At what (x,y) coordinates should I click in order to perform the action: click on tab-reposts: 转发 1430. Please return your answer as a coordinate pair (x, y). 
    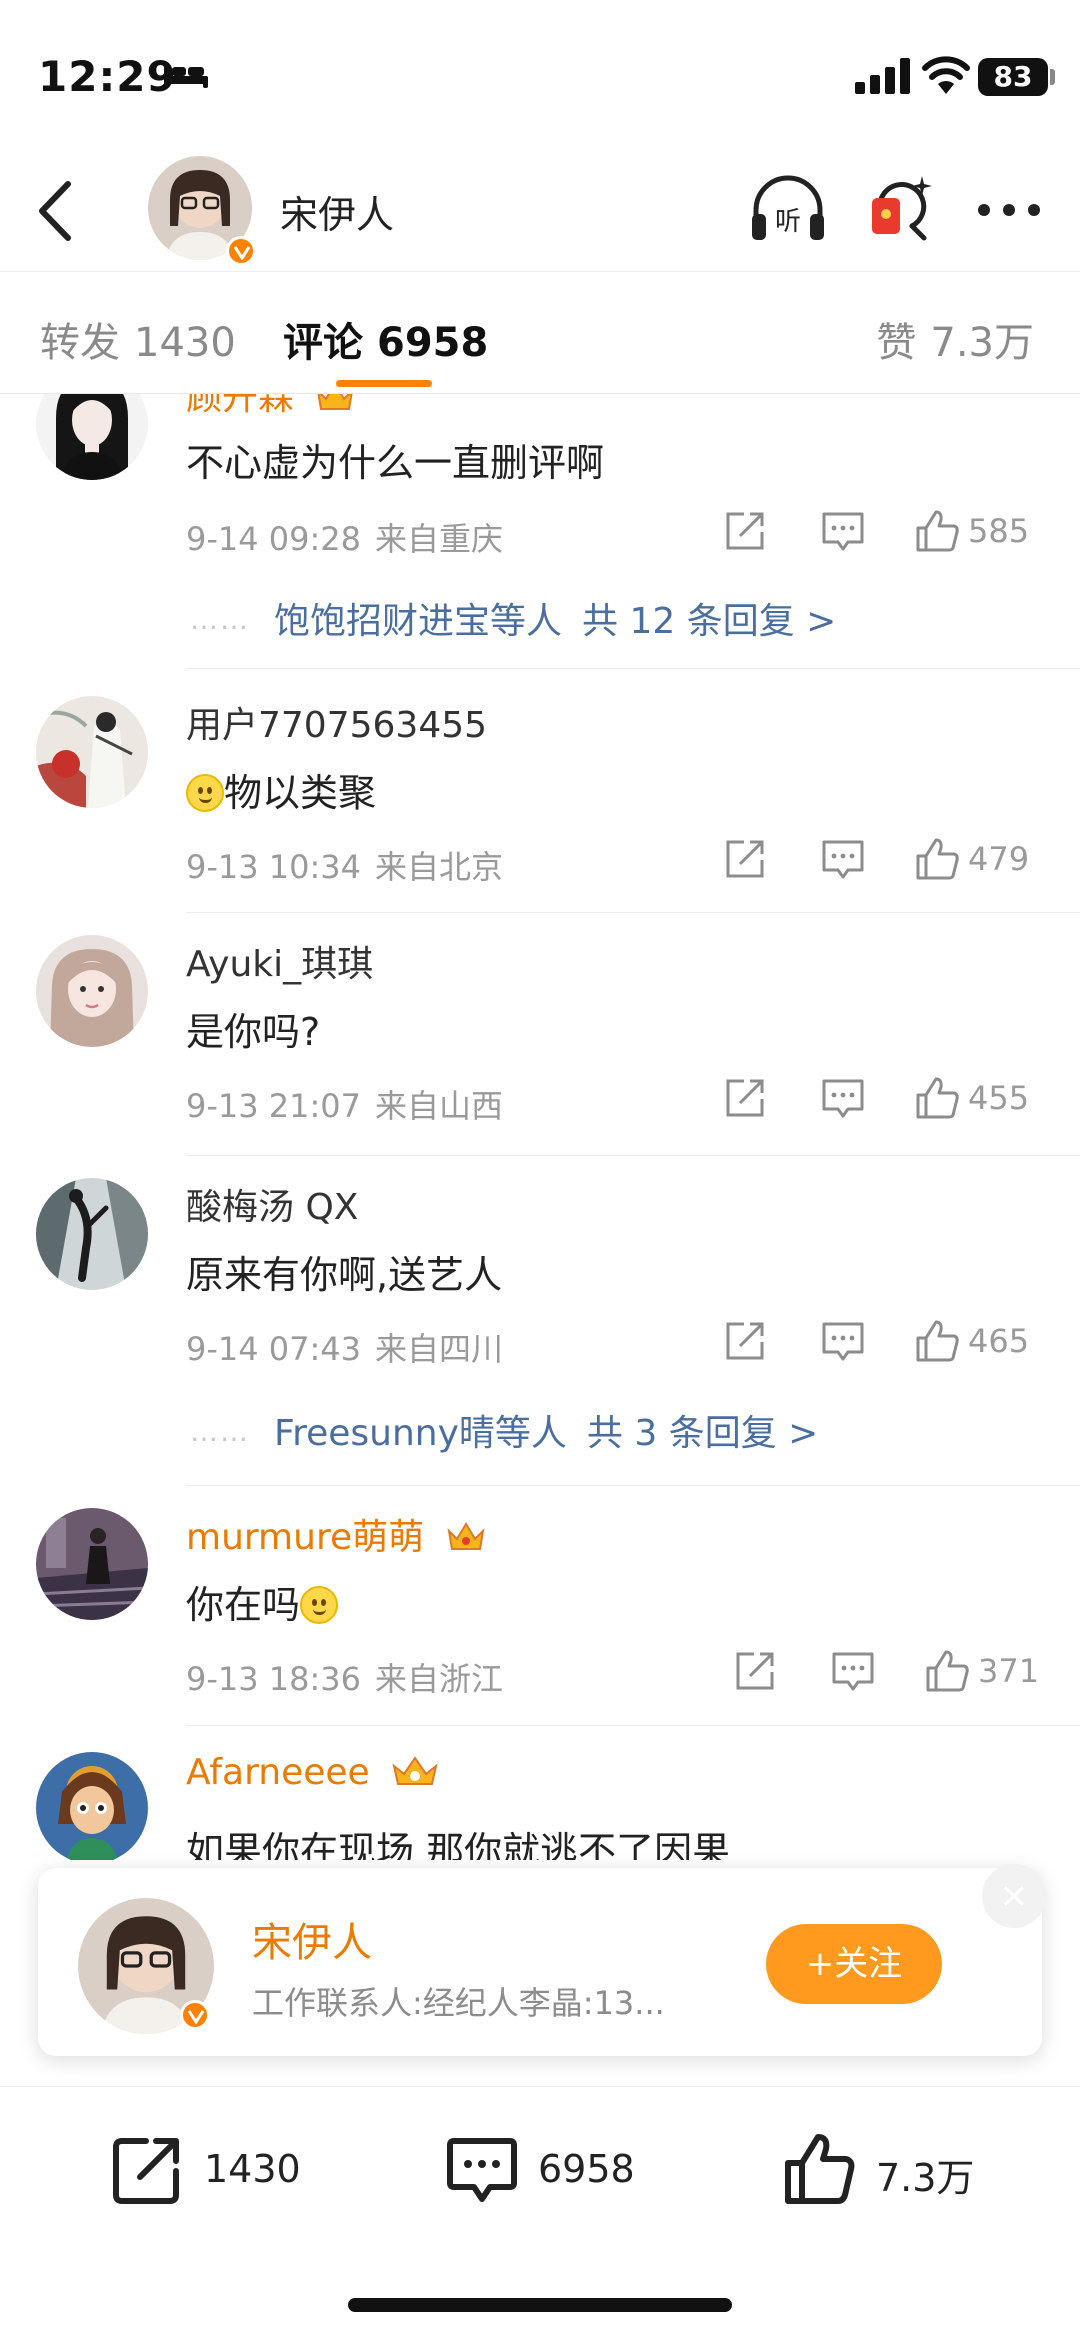
    Looking at the image, I should click on (138, 339).